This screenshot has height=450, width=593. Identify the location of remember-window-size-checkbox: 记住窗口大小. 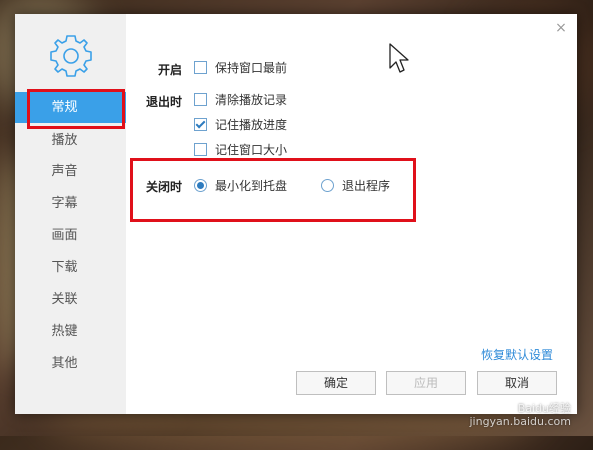
(240, 150).